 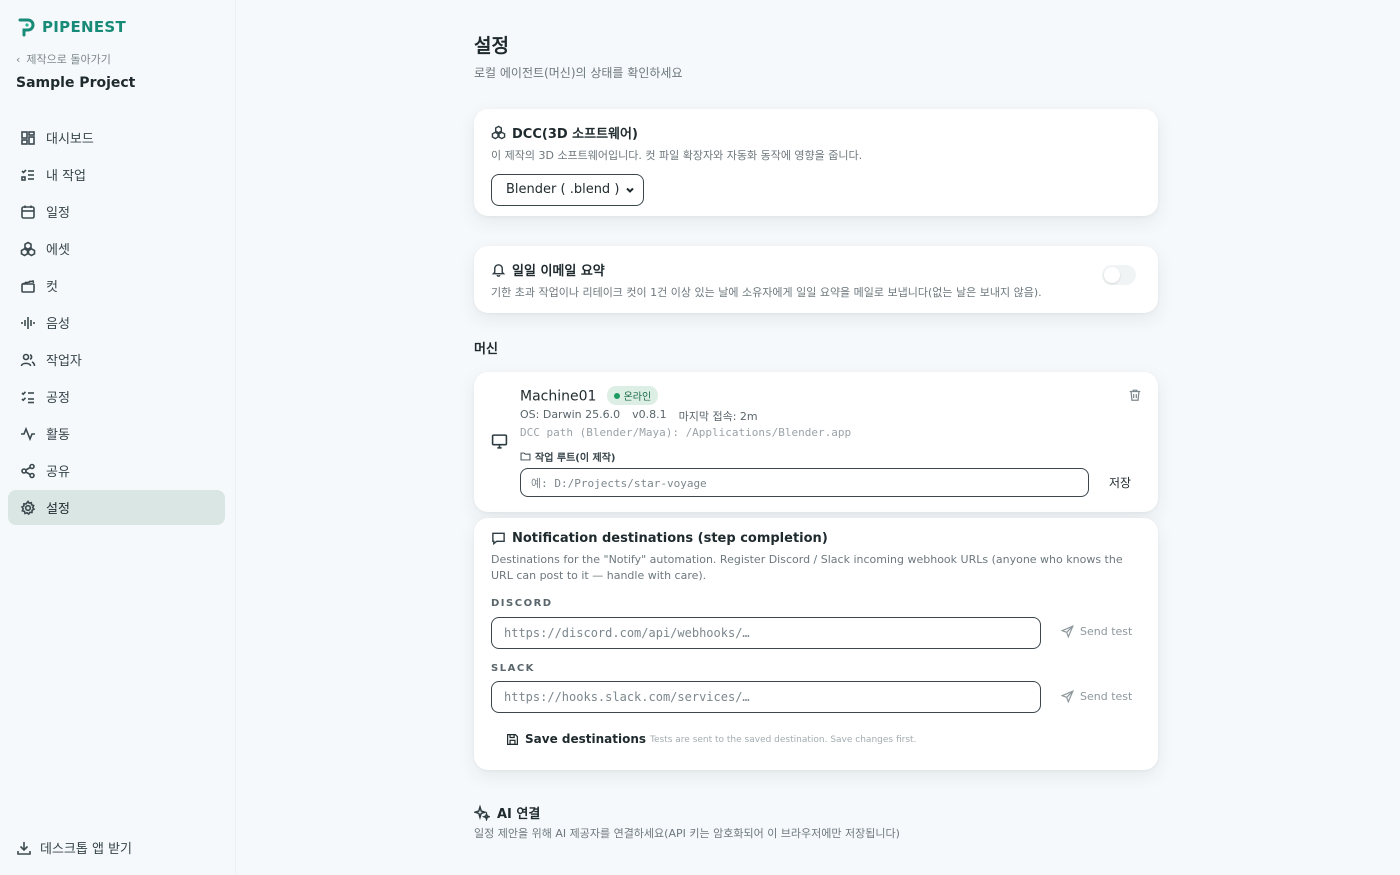 I want to click on gear-icon, so click(x=28, y=507).